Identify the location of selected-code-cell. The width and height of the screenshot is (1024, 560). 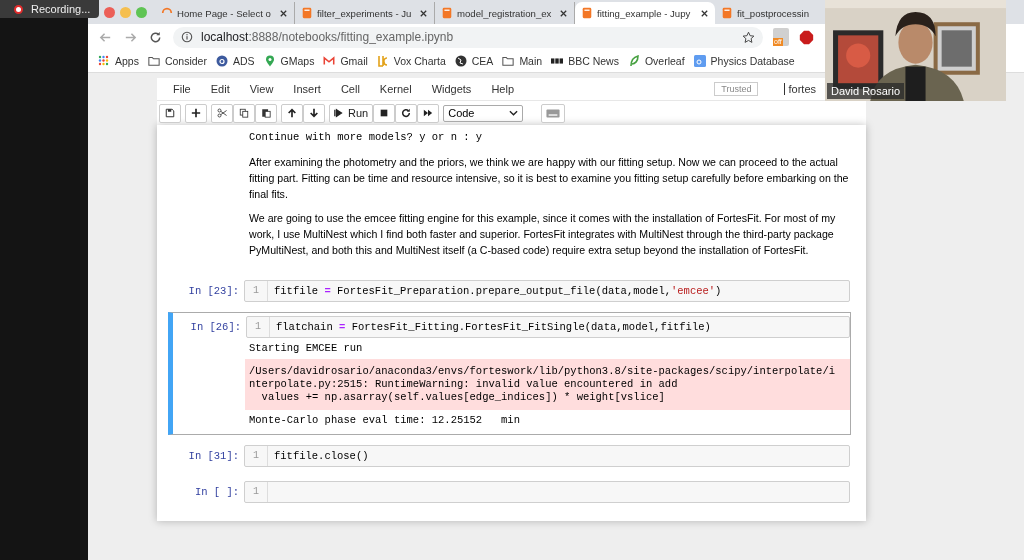
(509, 373).